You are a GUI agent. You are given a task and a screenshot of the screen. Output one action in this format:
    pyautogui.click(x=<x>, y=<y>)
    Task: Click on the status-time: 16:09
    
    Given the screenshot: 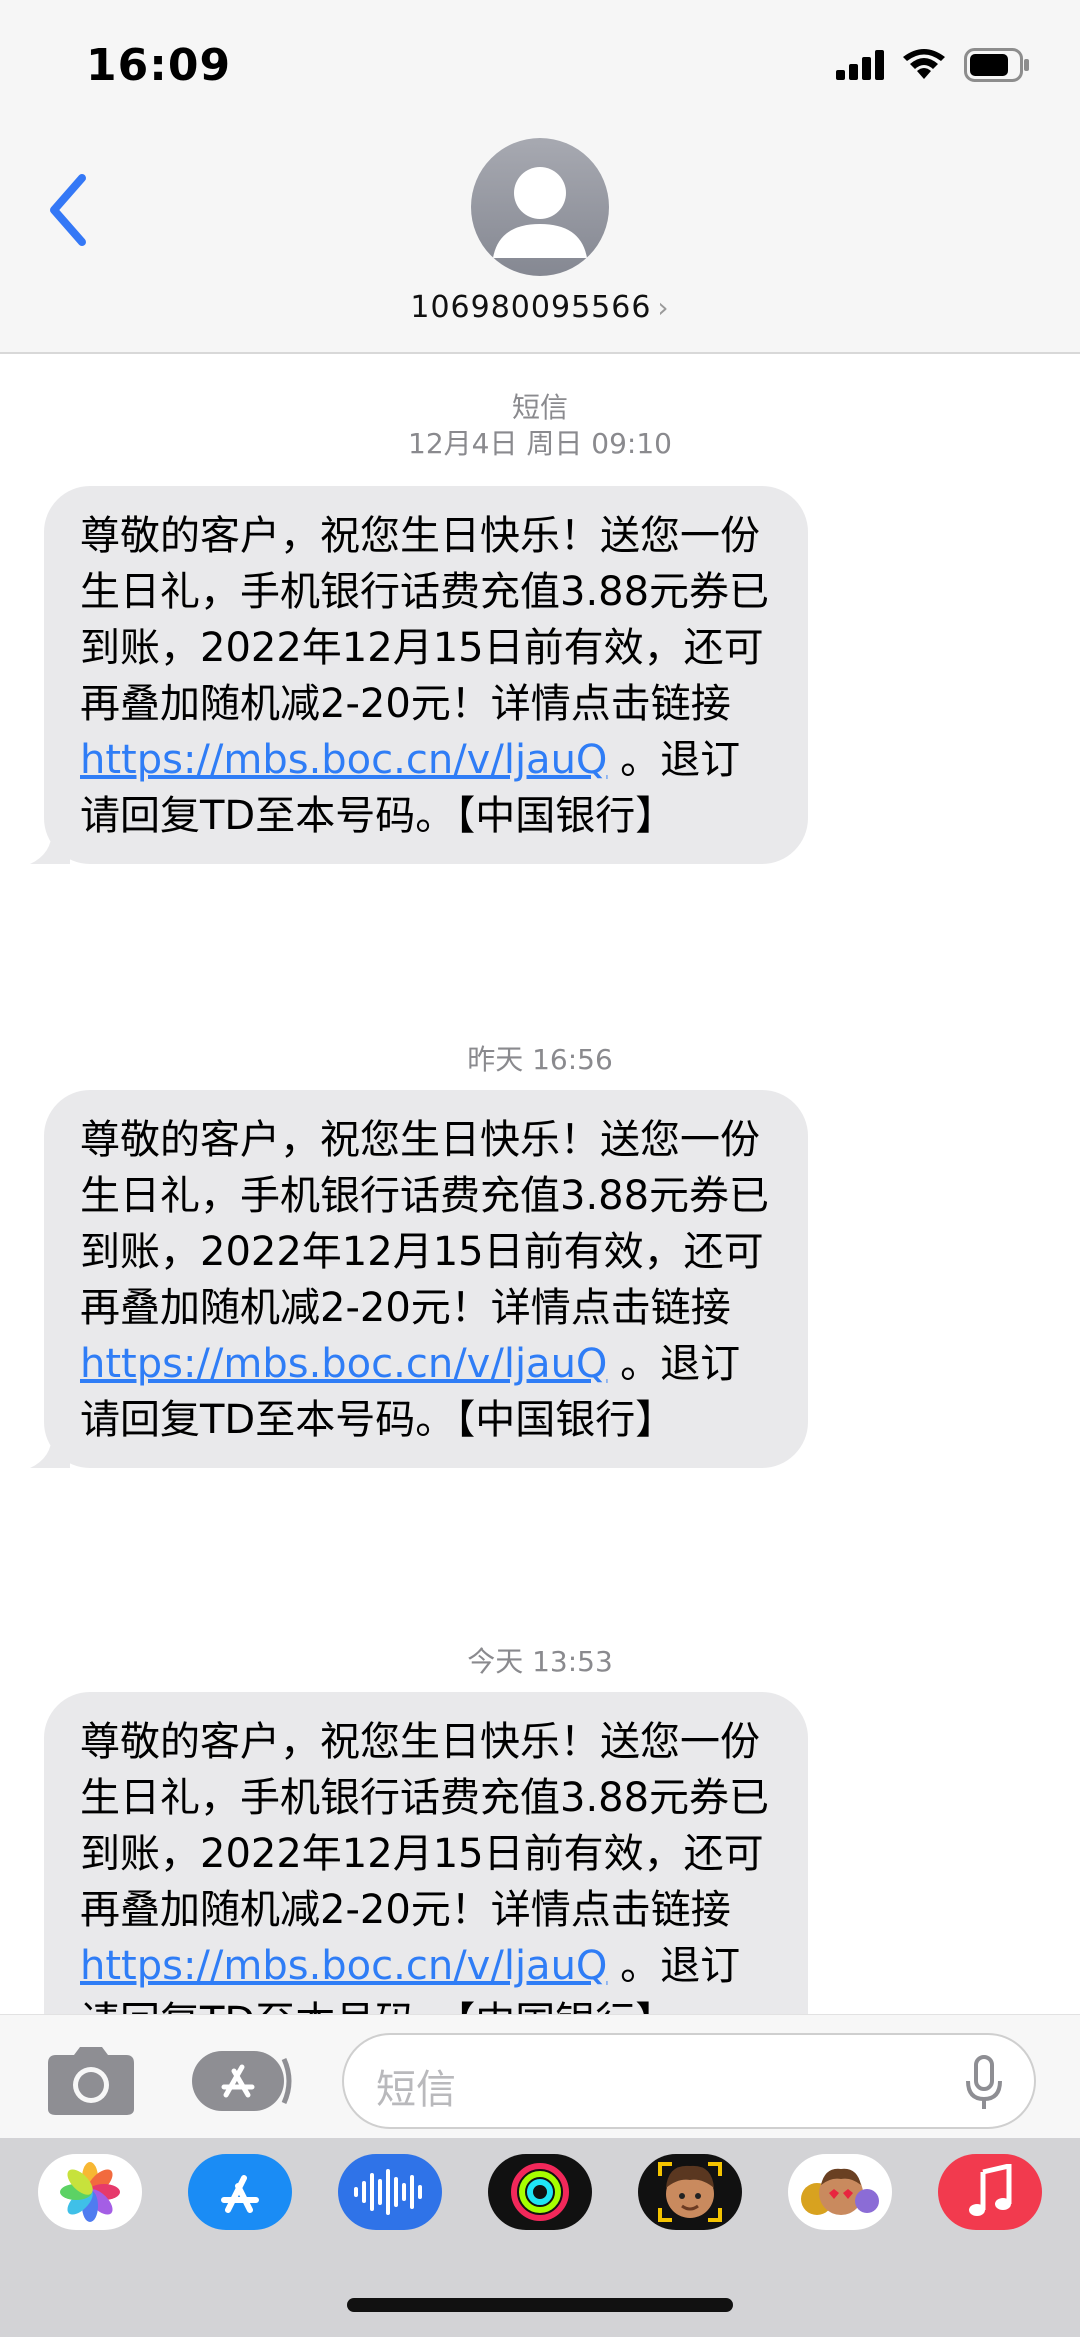 What is the action you would take?
    pyautogui.click(x=159, y=65)
    